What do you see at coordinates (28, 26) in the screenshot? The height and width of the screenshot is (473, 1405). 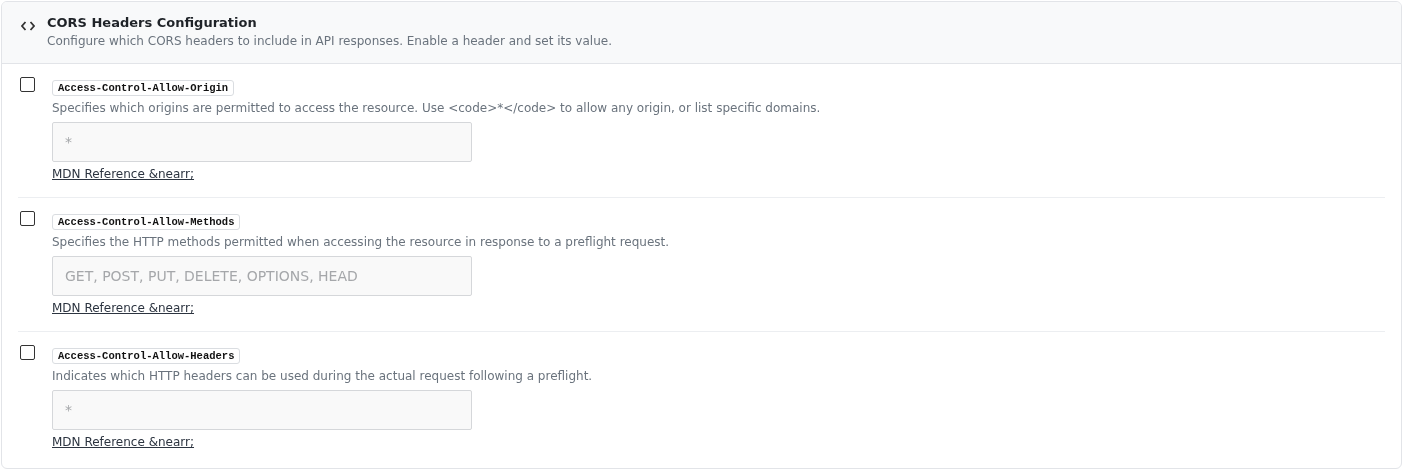 I see `code-icon` at bounding box center [28, 26].